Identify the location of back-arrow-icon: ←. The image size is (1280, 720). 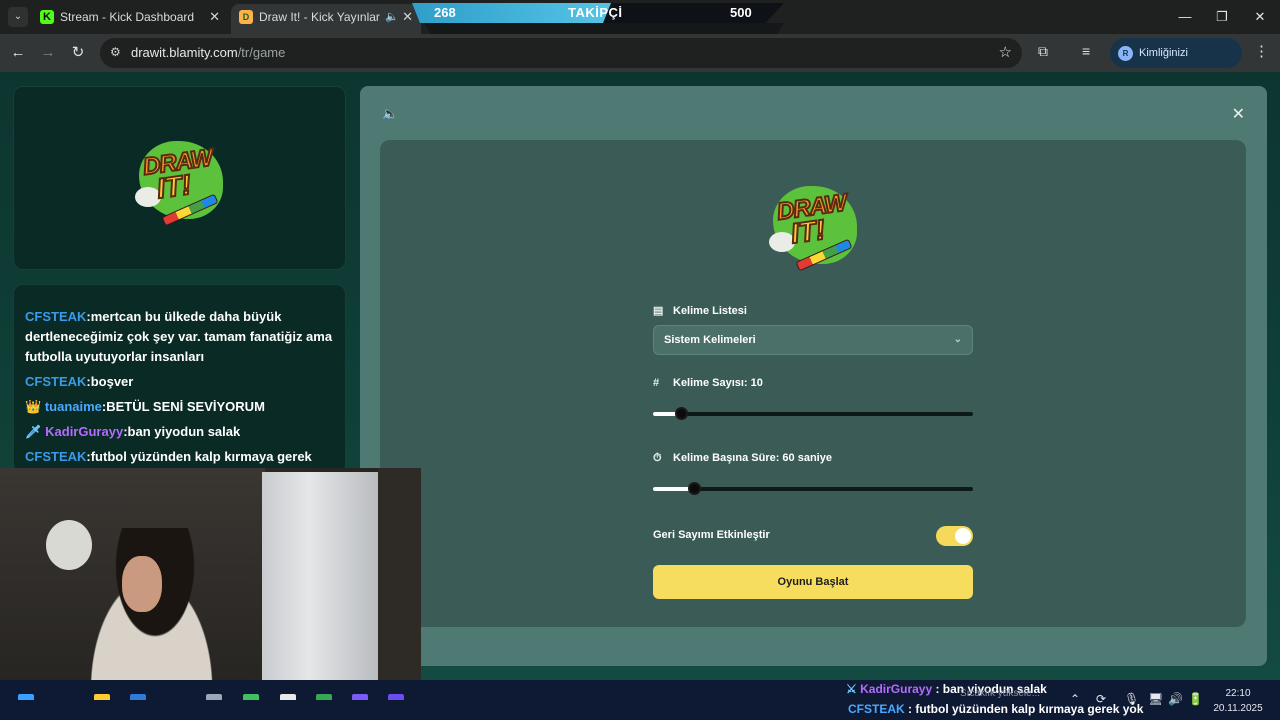
(18, 53).